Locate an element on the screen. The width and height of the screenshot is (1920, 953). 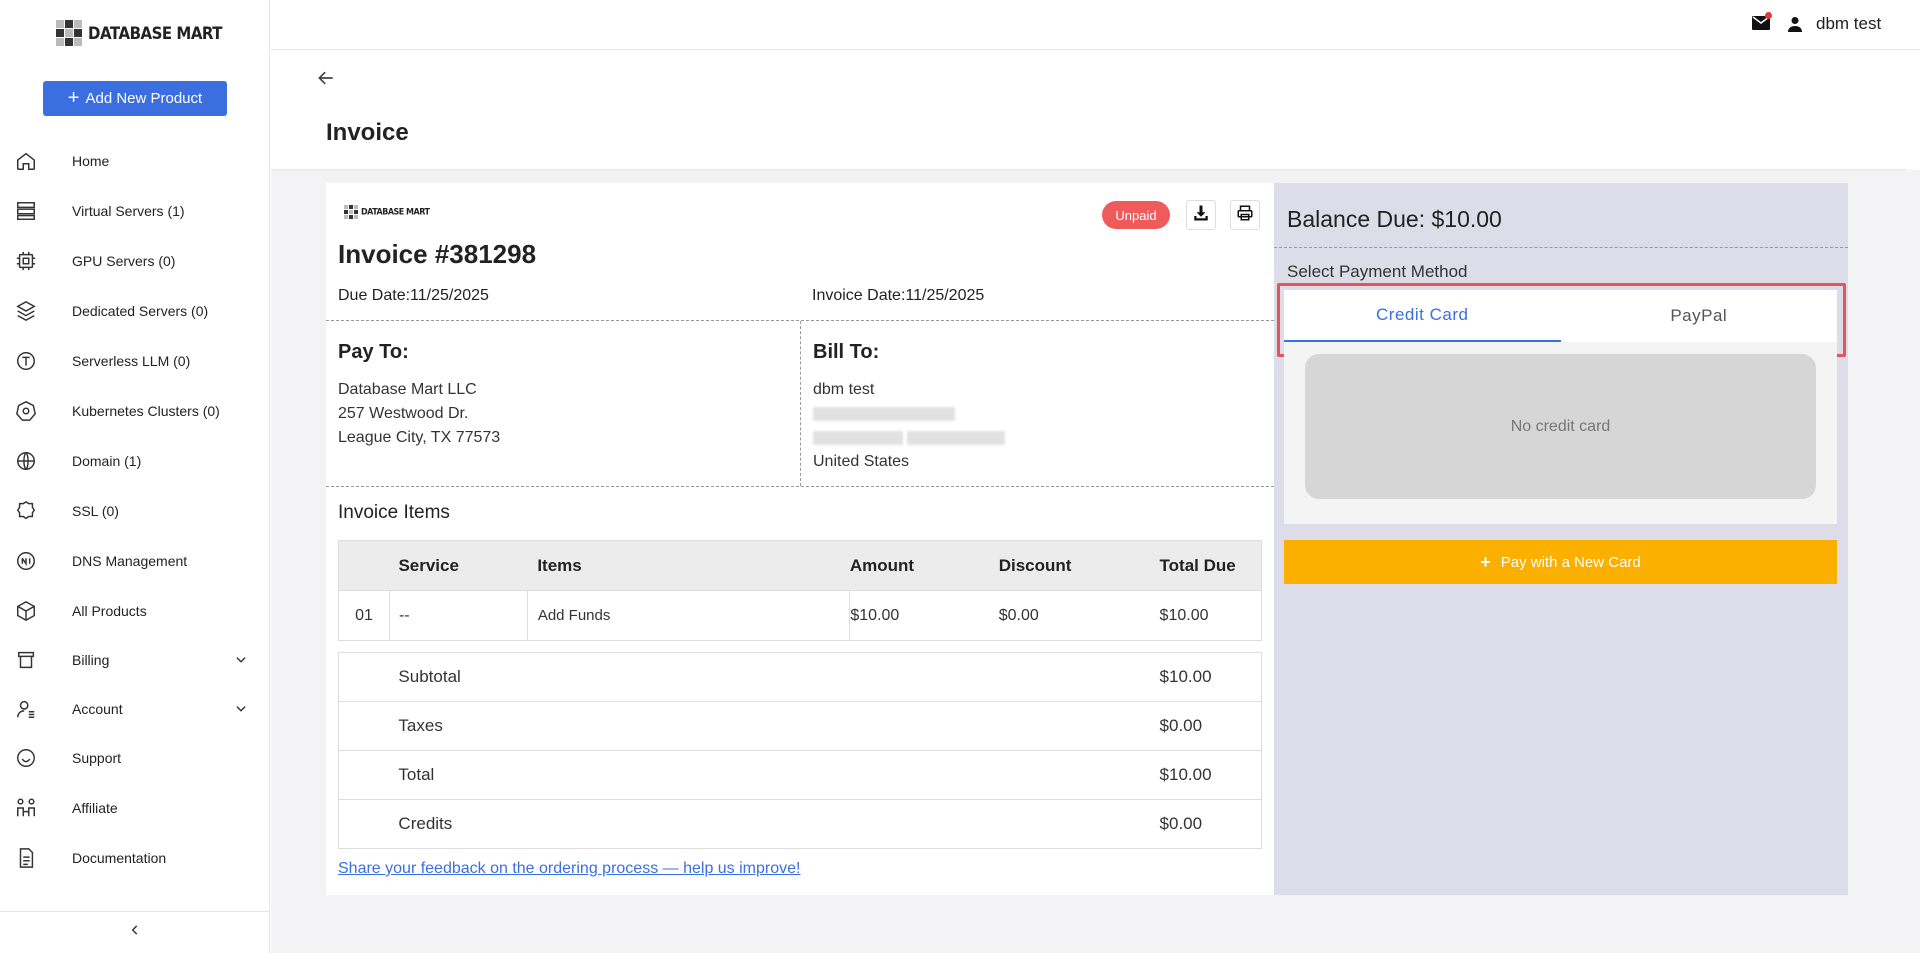
table-header-no is located at coordinates (364, 565).